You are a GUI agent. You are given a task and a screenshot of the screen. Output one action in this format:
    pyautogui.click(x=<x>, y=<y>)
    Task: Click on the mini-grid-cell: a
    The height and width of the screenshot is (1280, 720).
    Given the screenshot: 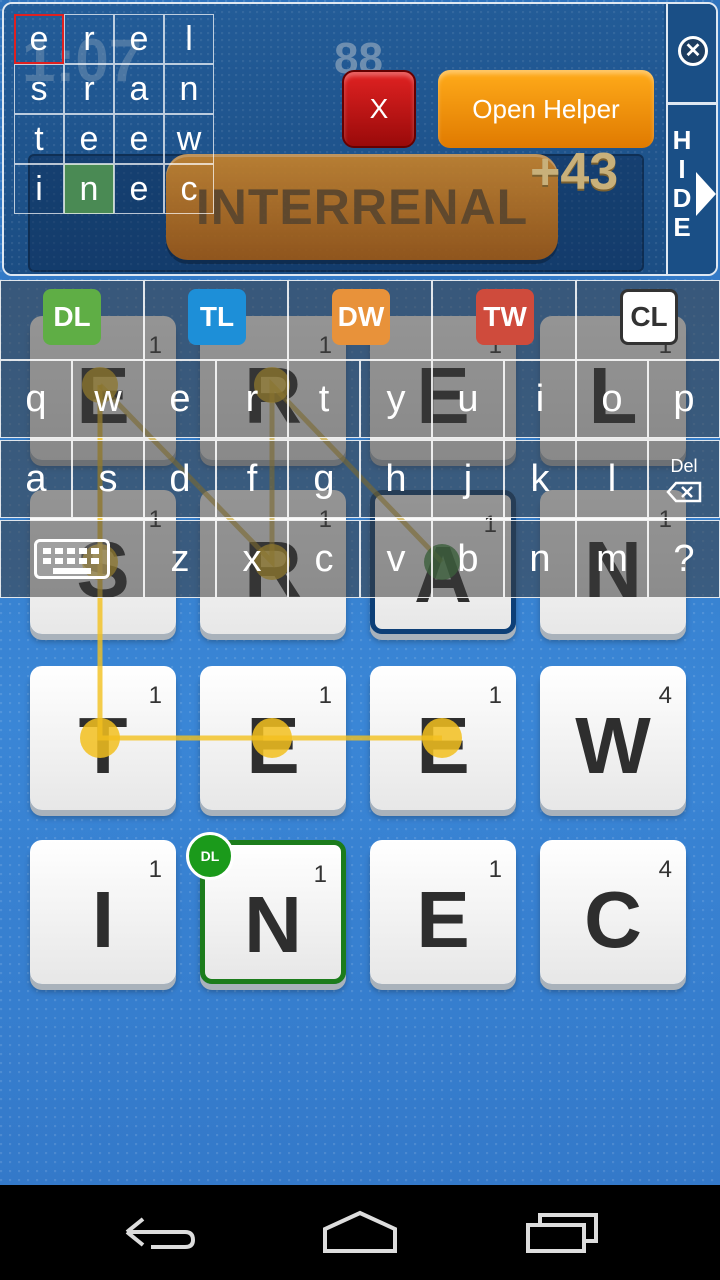 What is the action you would take?
    pyautogui.click(x=139, y=89)
    